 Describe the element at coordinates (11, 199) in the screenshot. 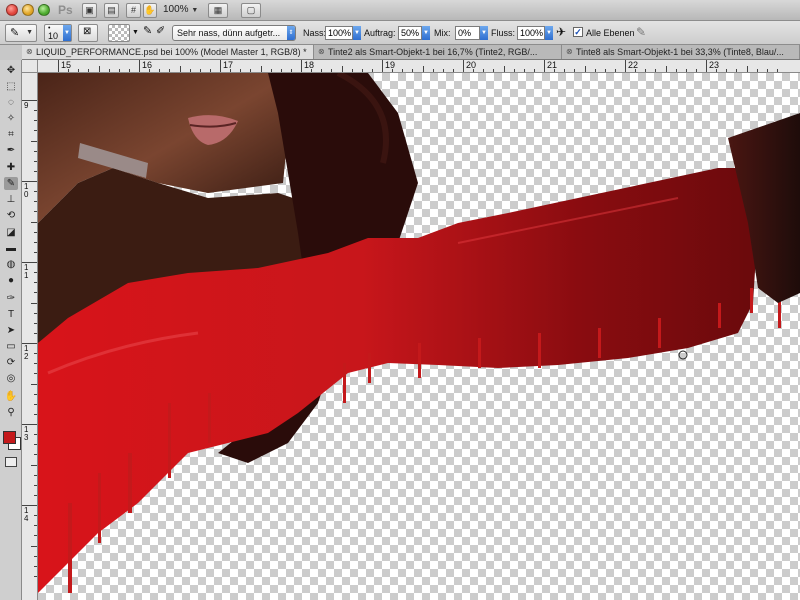

I see `clone-stamp-tool: ⊥` at that location.